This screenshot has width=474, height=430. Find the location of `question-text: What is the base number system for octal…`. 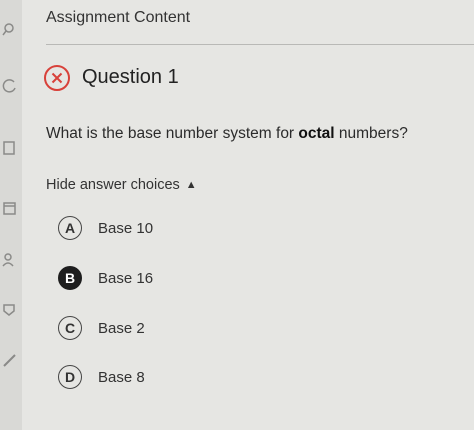

question-text: What is the base number system for octal… is located at coordinates (227, 134).